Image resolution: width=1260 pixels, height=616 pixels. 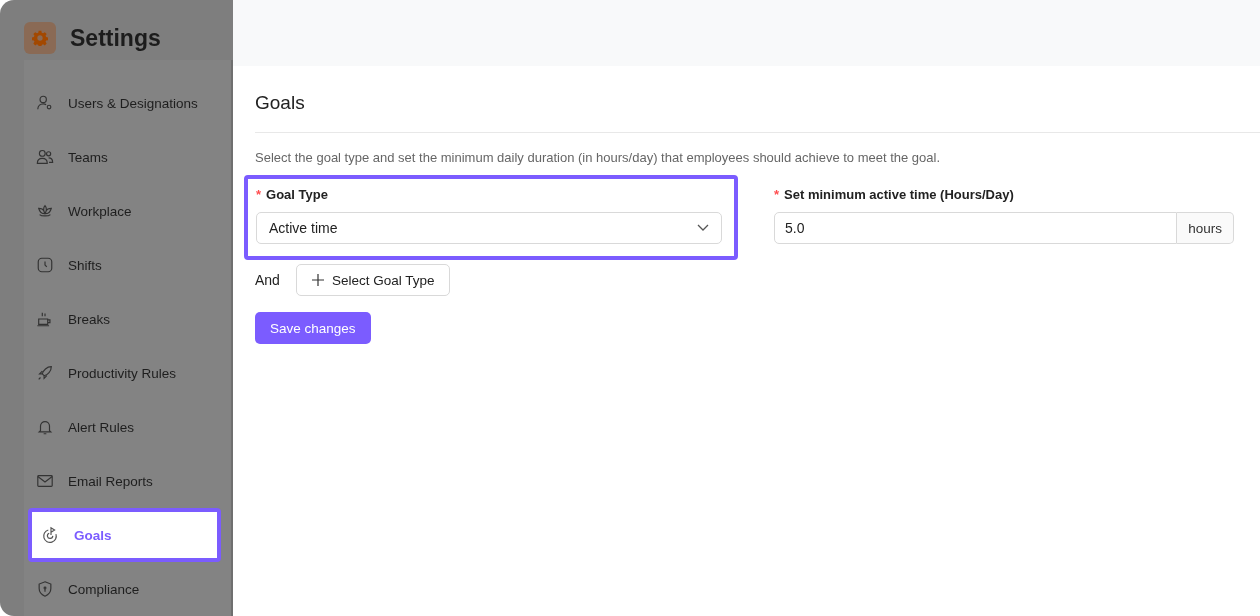 What do you see at coordinates (45, 211) in the screenshot?
I see `lotus-icon` at bounding box center [45, 211].